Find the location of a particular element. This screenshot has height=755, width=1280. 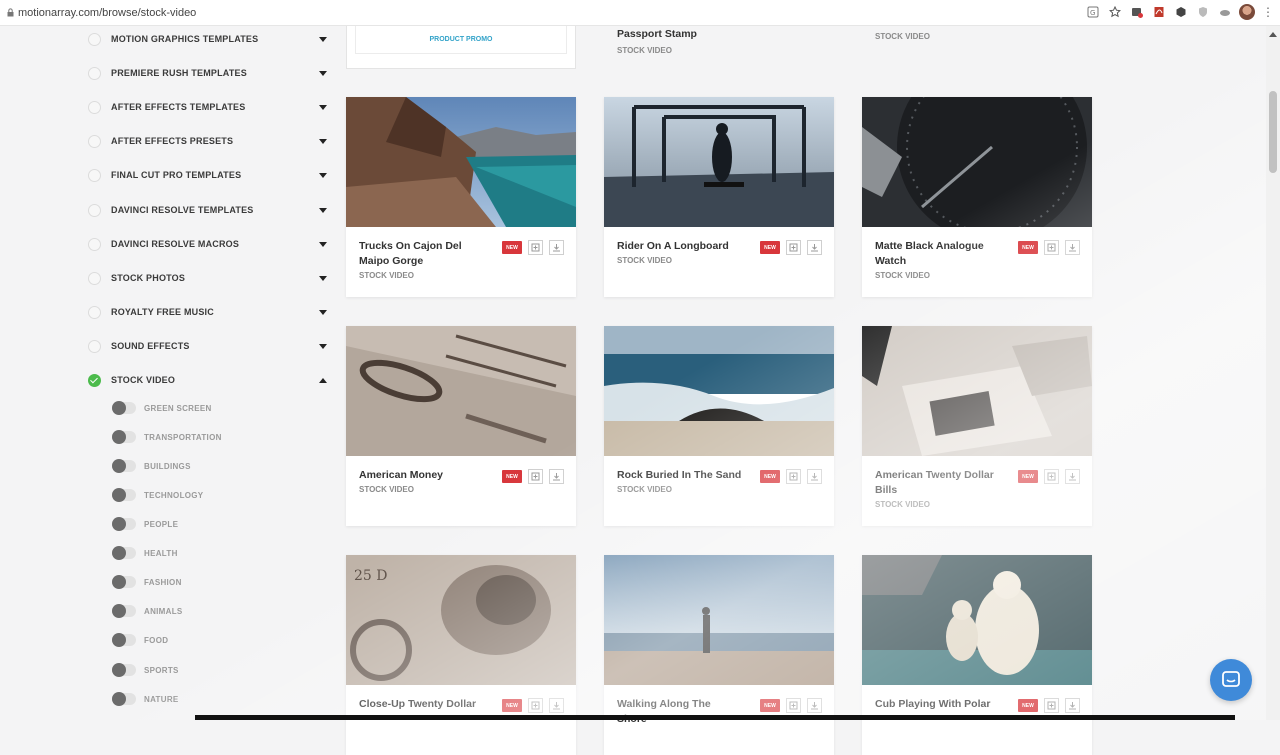

category-stock-photos: STOCK PHOTOS is located at coordinates (208, 278).